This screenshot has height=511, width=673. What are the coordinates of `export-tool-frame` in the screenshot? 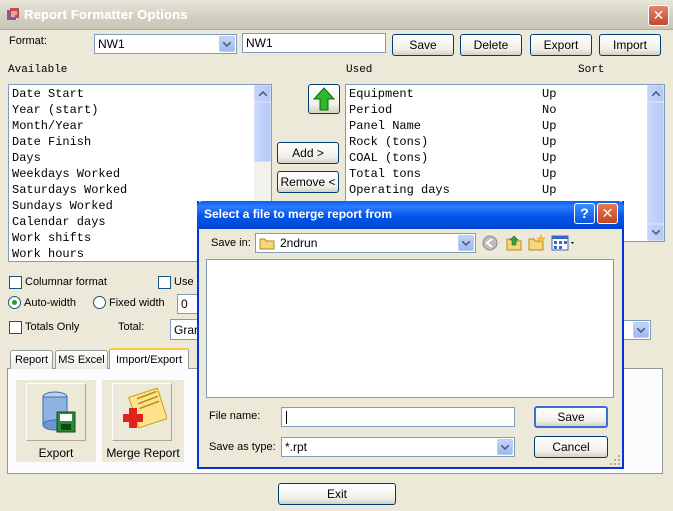 It's located at (56, 412).